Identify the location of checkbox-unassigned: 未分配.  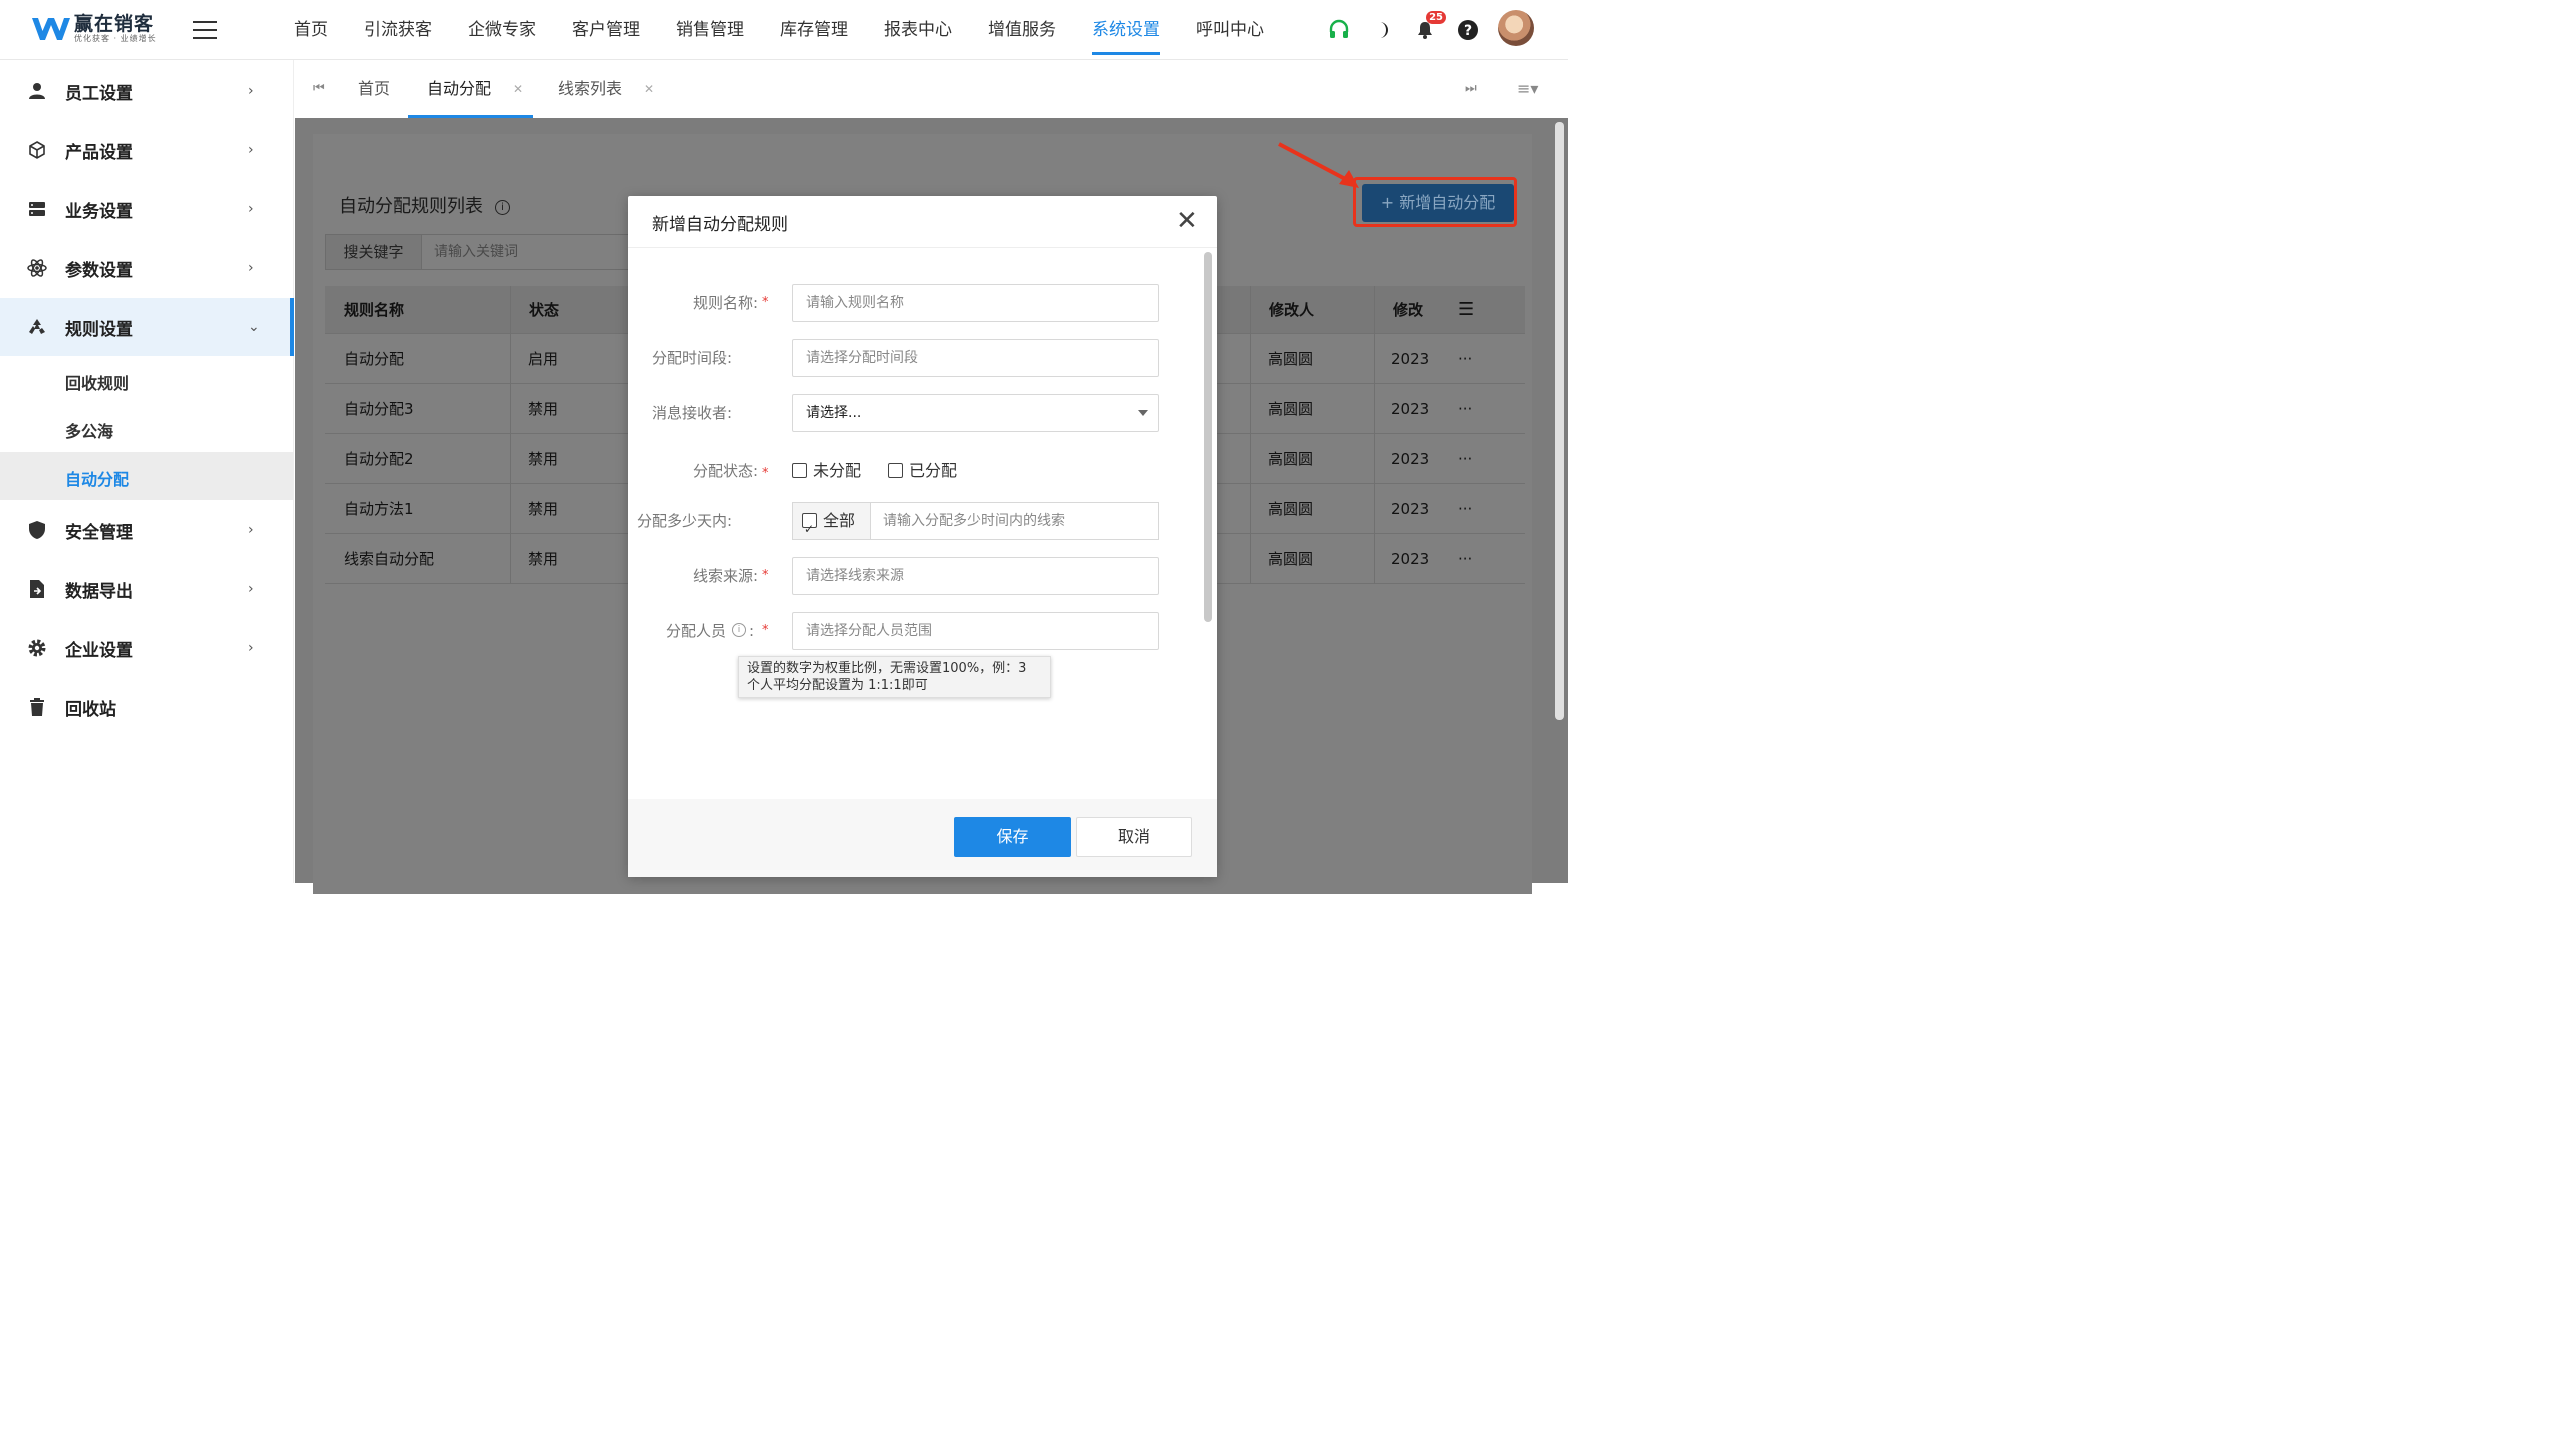
(826, 471).